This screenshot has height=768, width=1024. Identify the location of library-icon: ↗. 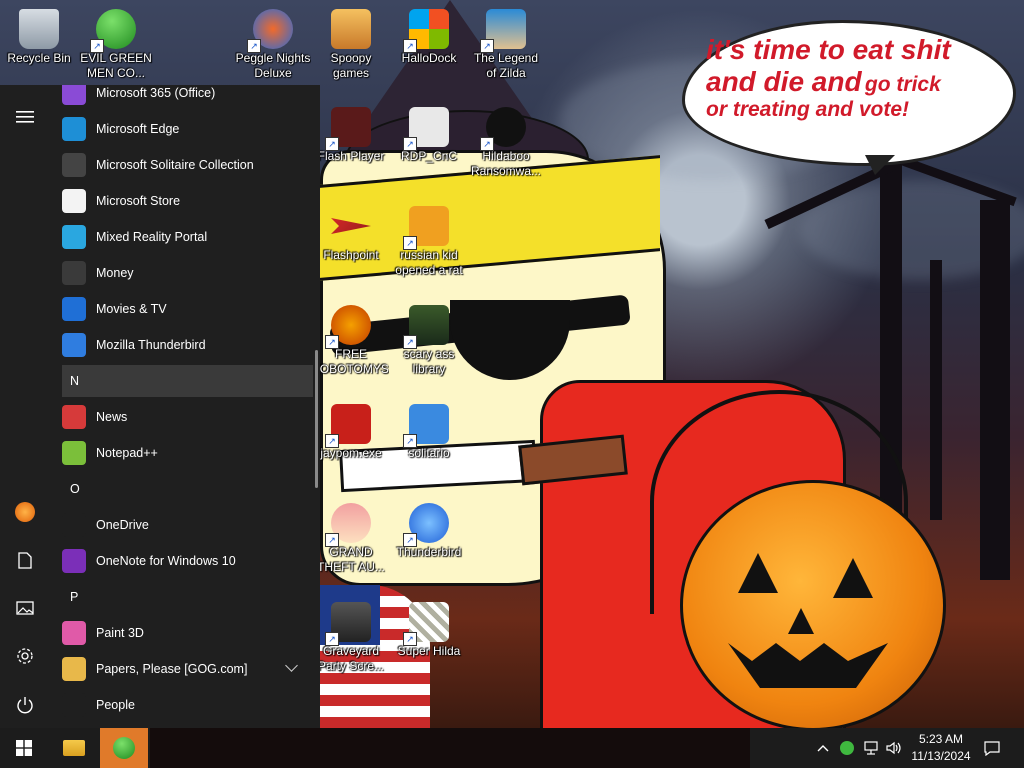
(426, 327).